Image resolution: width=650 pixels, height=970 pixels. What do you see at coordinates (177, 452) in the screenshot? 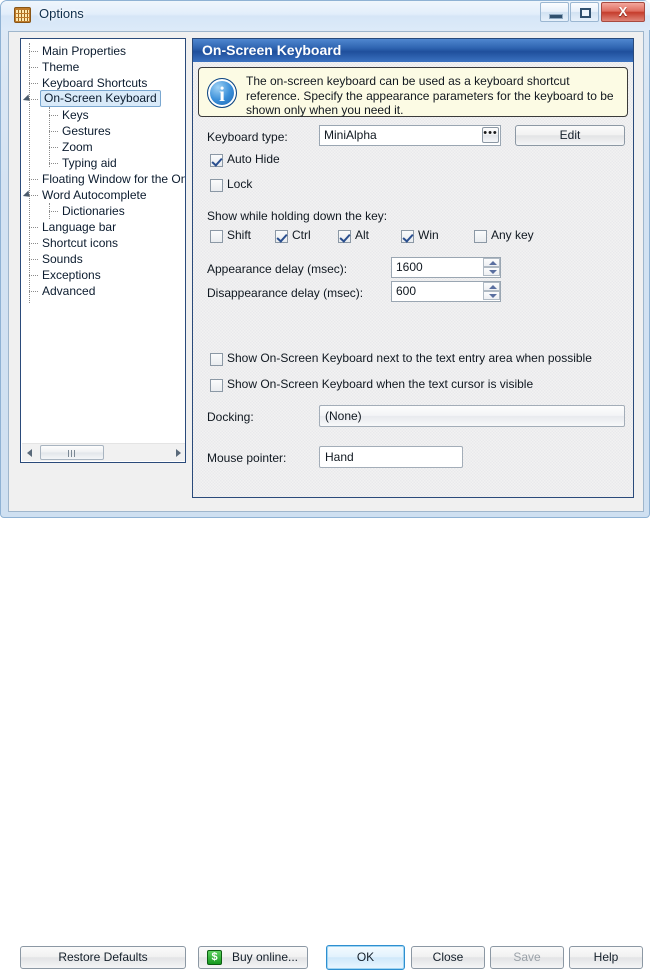
I see `scroll-right-arrow-icon` at bounding box center [177, 452].